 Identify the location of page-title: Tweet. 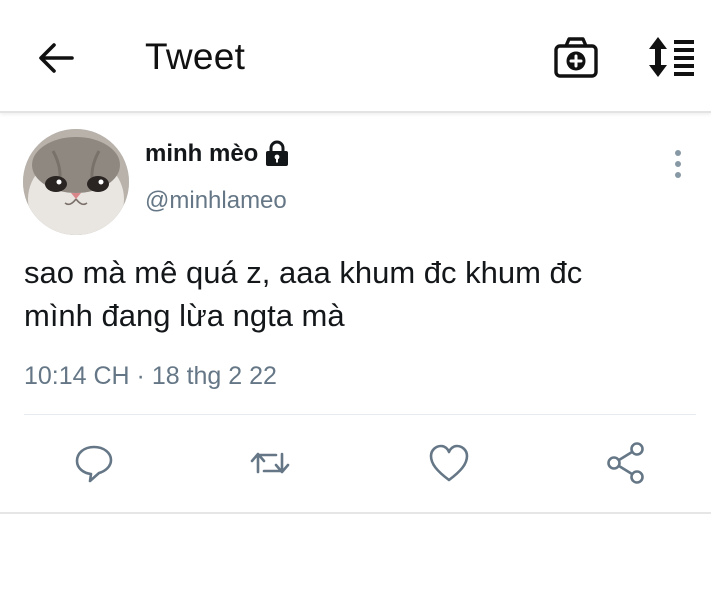
(195, 56).